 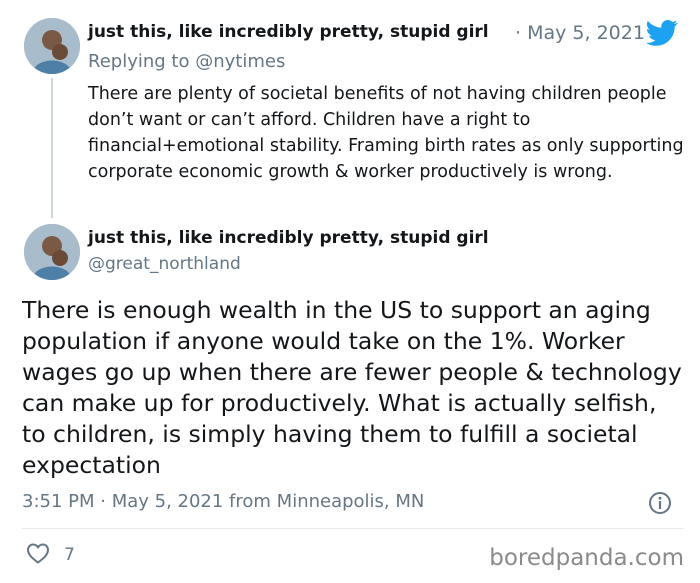 I want to click on like-button: 7, so click(x=50, y=555).